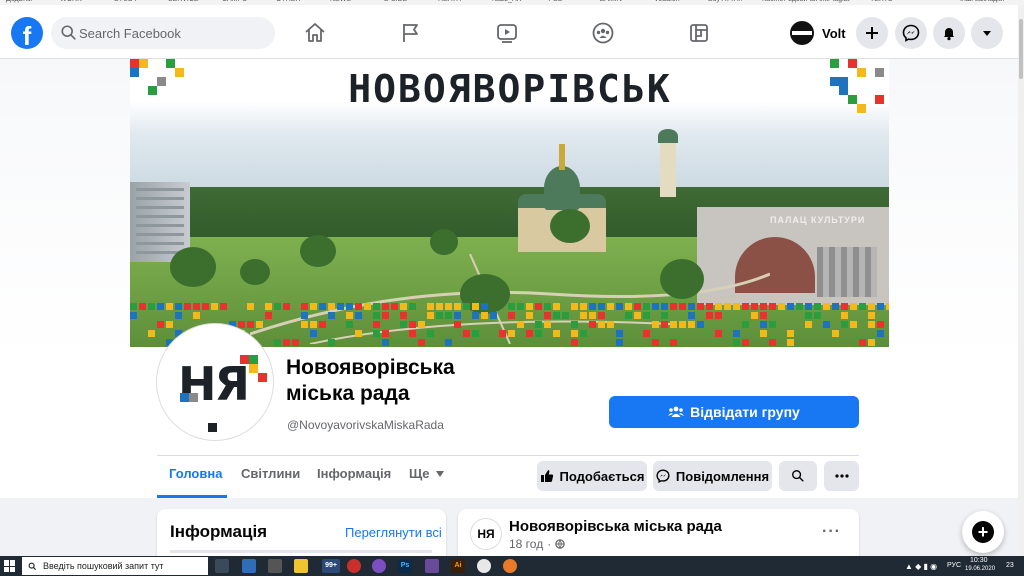 This screenshot has height=576, width=1024. I want to click on bookmark-item: ZAMIN, so click(611, 1).